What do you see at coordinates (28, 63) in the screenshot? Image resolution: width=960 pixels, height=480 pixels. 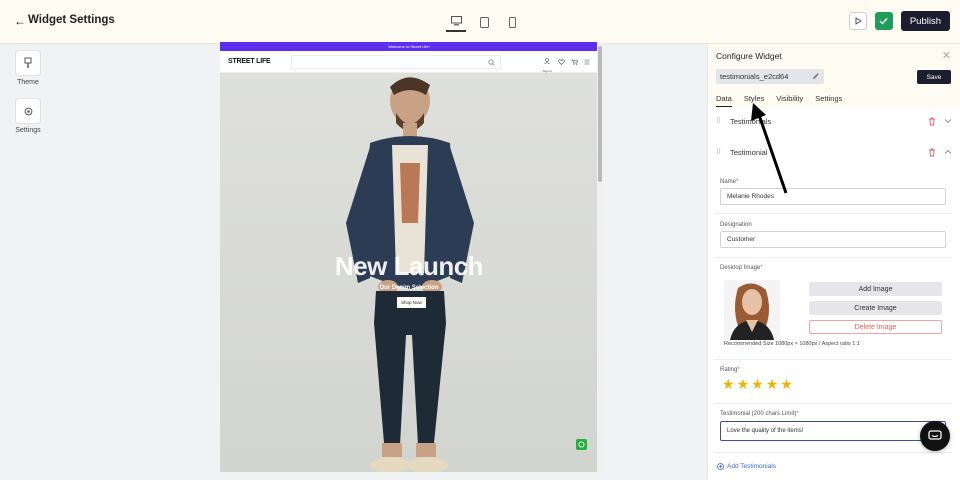 I see `paint-brush-icon` at bounding box center [28, 63].